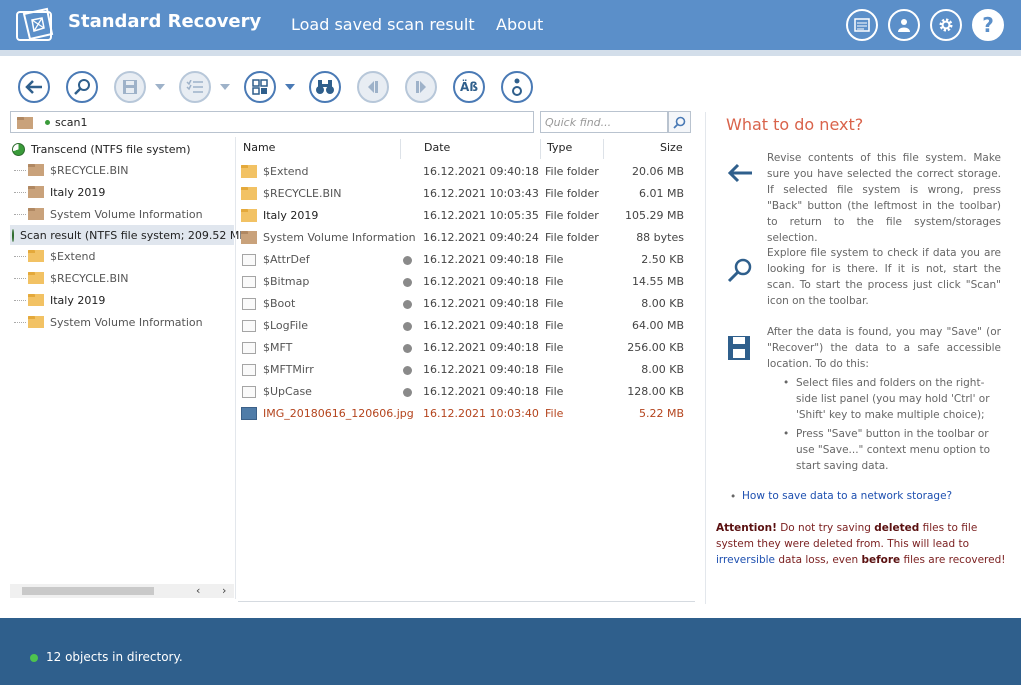 This screenshot has width=1021, height=685. I want to click on find-previous-button, so click(373, 87).